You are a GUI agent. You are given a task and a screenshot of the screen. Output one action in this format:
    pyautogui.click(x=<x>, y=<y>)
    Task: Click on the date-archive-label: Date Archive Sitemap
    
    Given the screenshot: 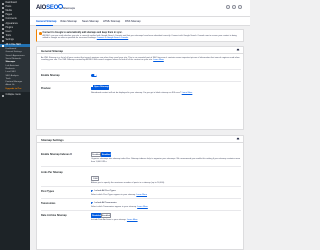 What is the action you would take?
    pyautogui.click(x=54, y=215)
    